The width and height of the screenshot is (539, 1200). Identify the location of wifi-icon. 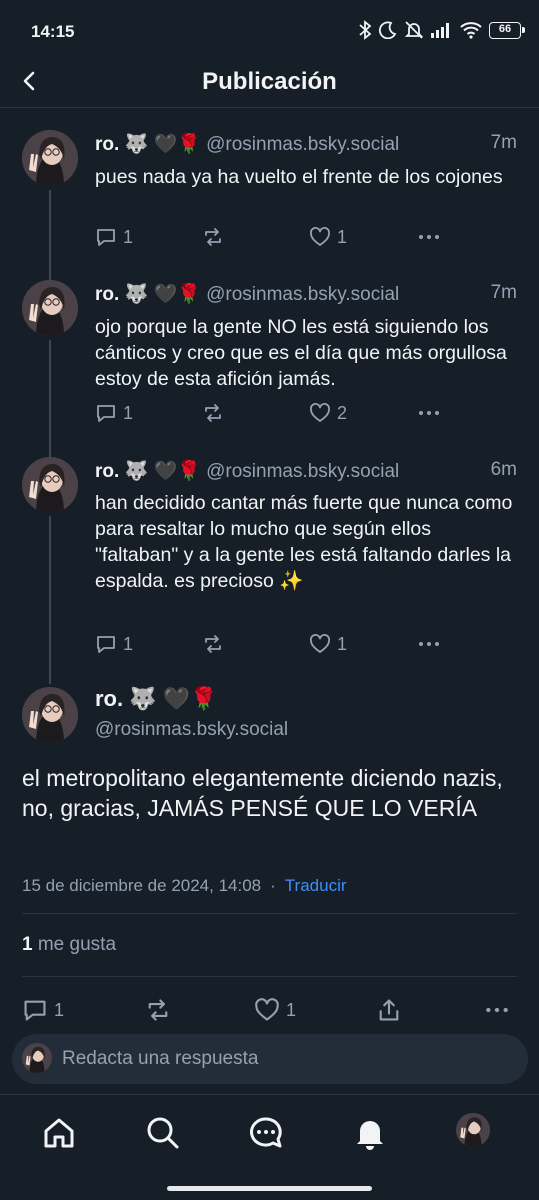
(471, 30).